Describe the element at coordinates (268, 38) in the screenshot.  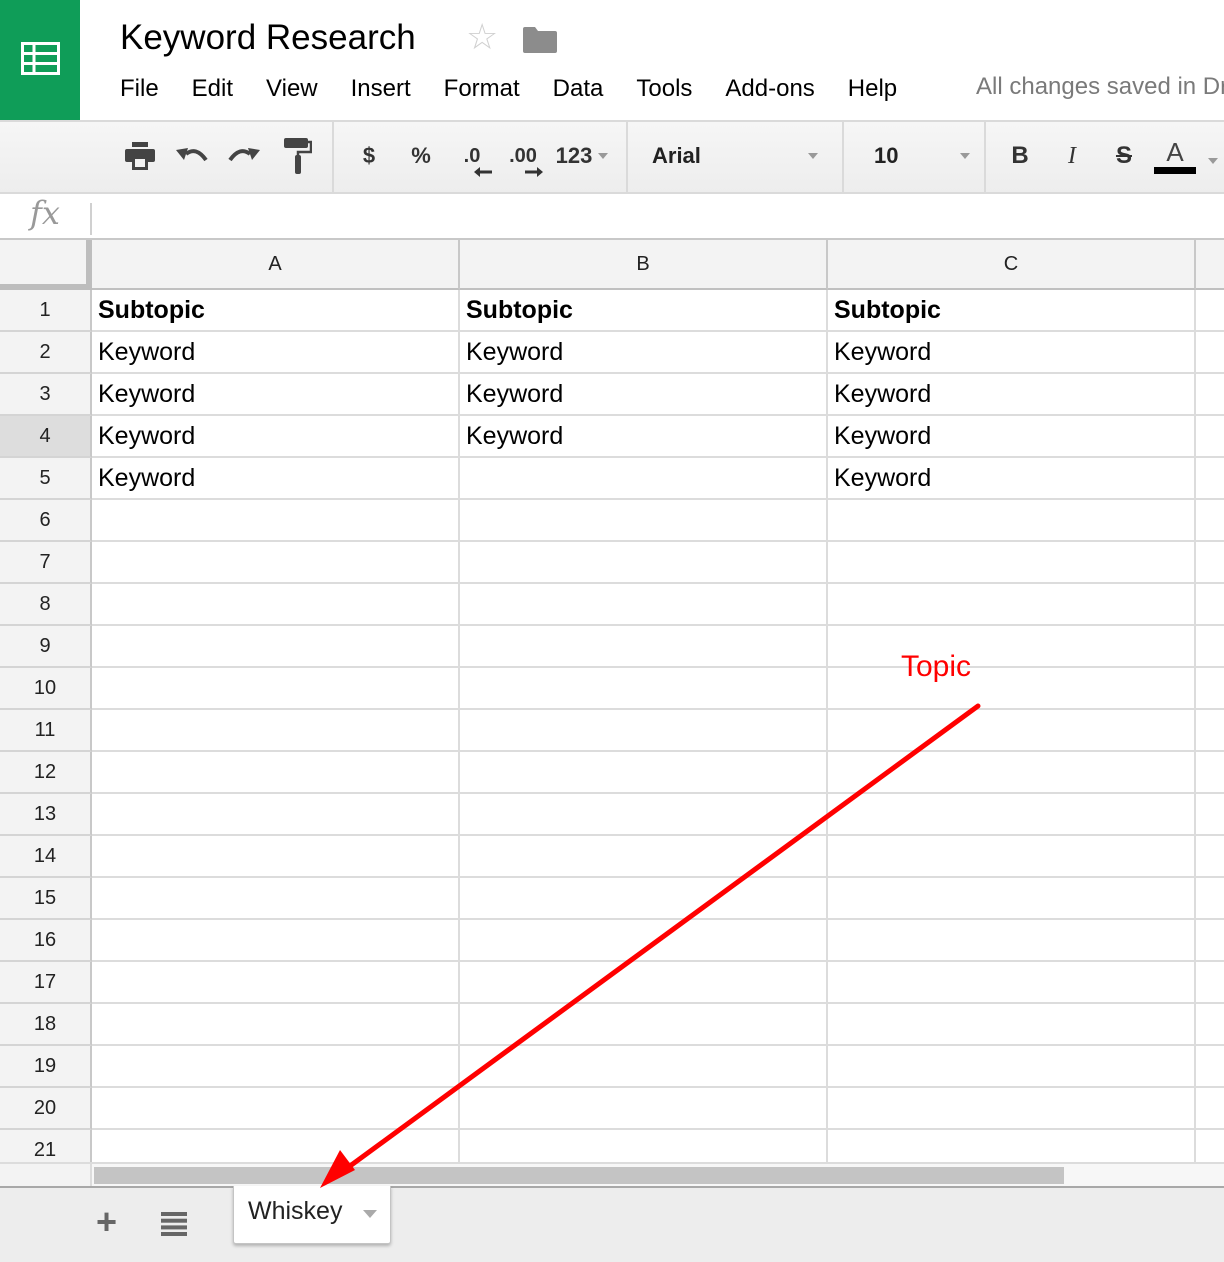
I see `document-title: Keyword Research` at that location.